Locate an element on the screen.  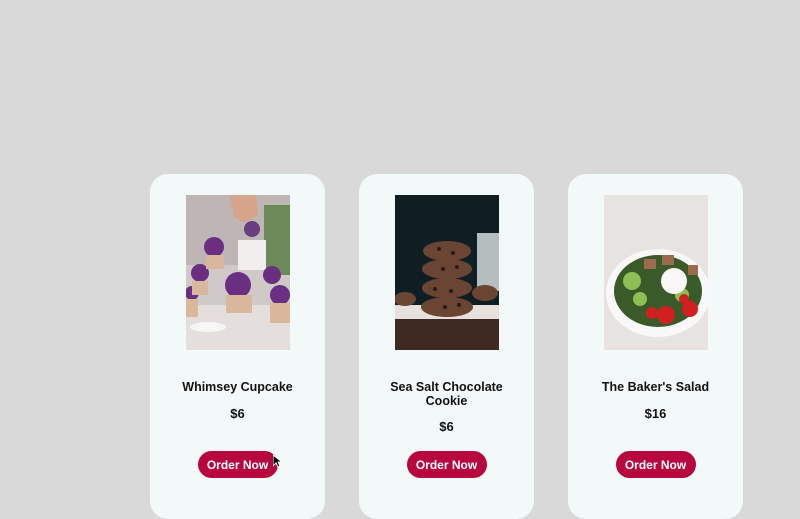
product-card-cookie: Sea Salt Chocolate Cookie $6 Order Now is located at coordinates (446, 346).